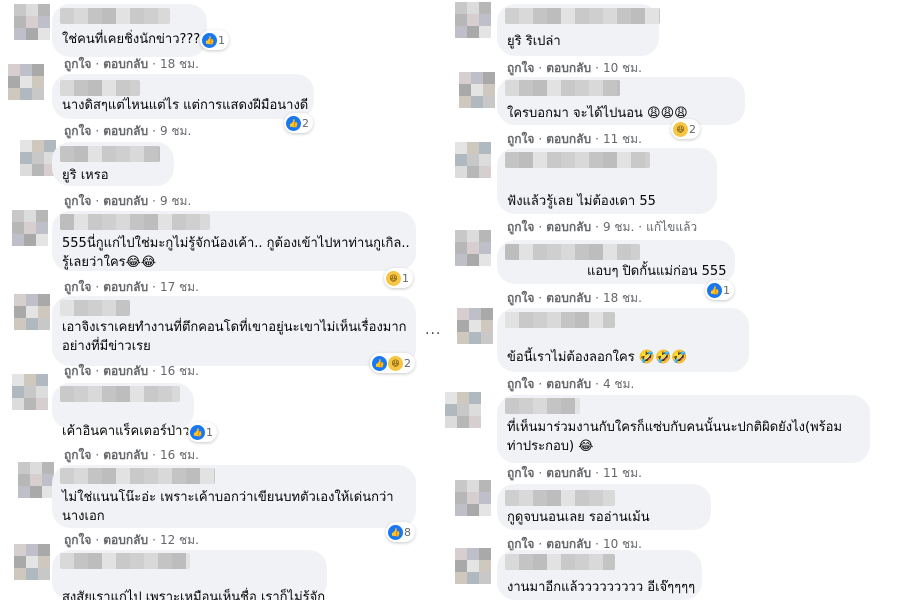 This screenshot has height=600, width=900. I want to click on reaction-count-badge: 👍 😆 2, so click(392, 363).